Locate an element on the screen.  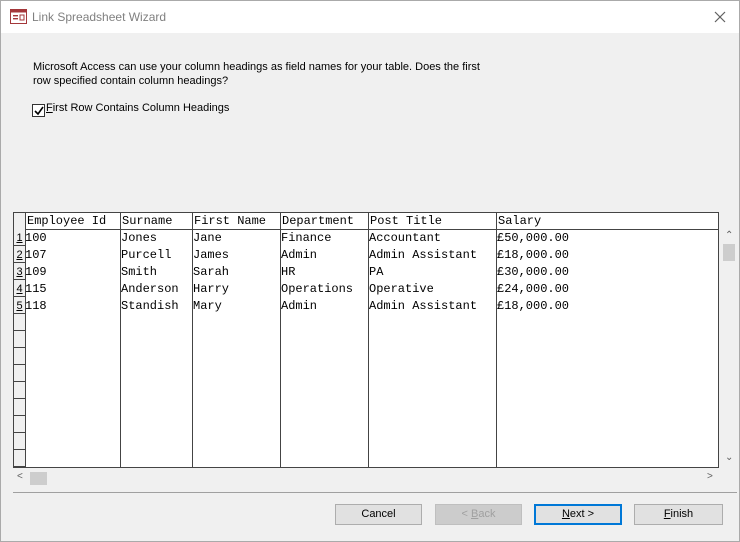
table-cell: Standish is located at coordinates (150, 306).